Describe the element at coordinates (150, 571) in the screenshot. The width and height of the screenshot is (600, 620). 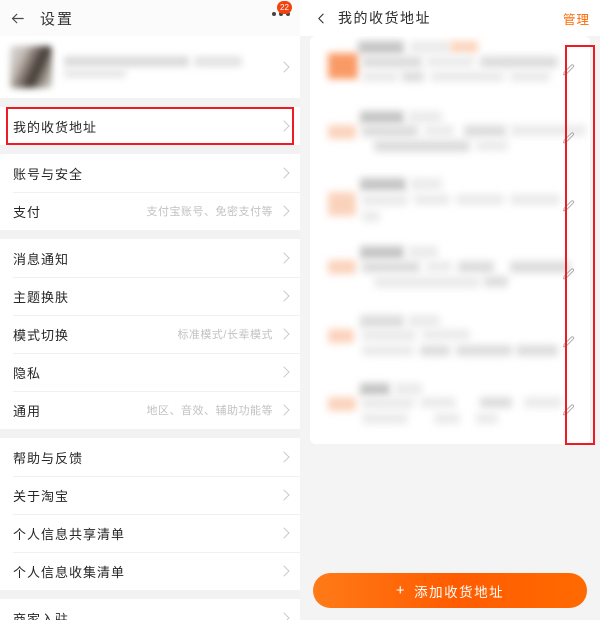
I see `sidebar-item-info-collection-list: 个人信息收集清单` at that location.